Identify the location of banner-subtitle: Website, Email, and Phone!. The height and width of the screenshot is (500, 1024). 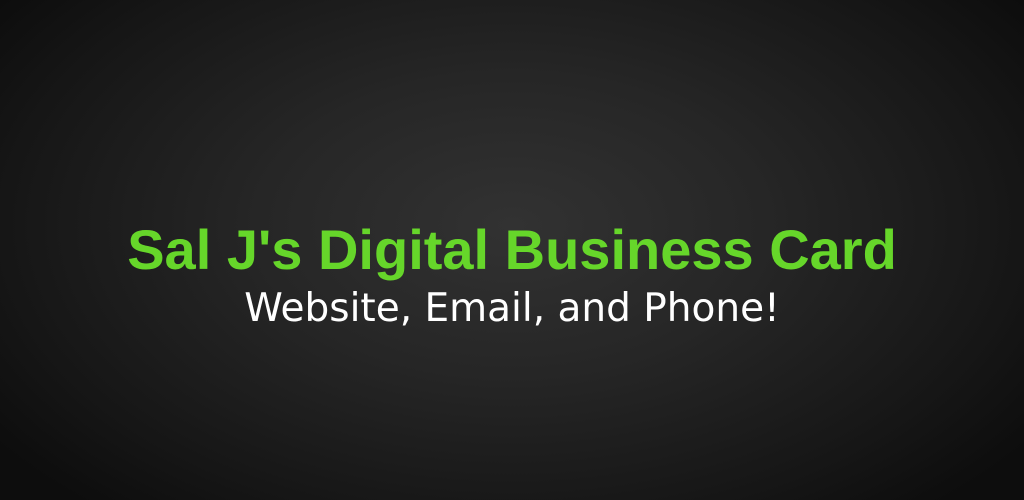
(512, 308).